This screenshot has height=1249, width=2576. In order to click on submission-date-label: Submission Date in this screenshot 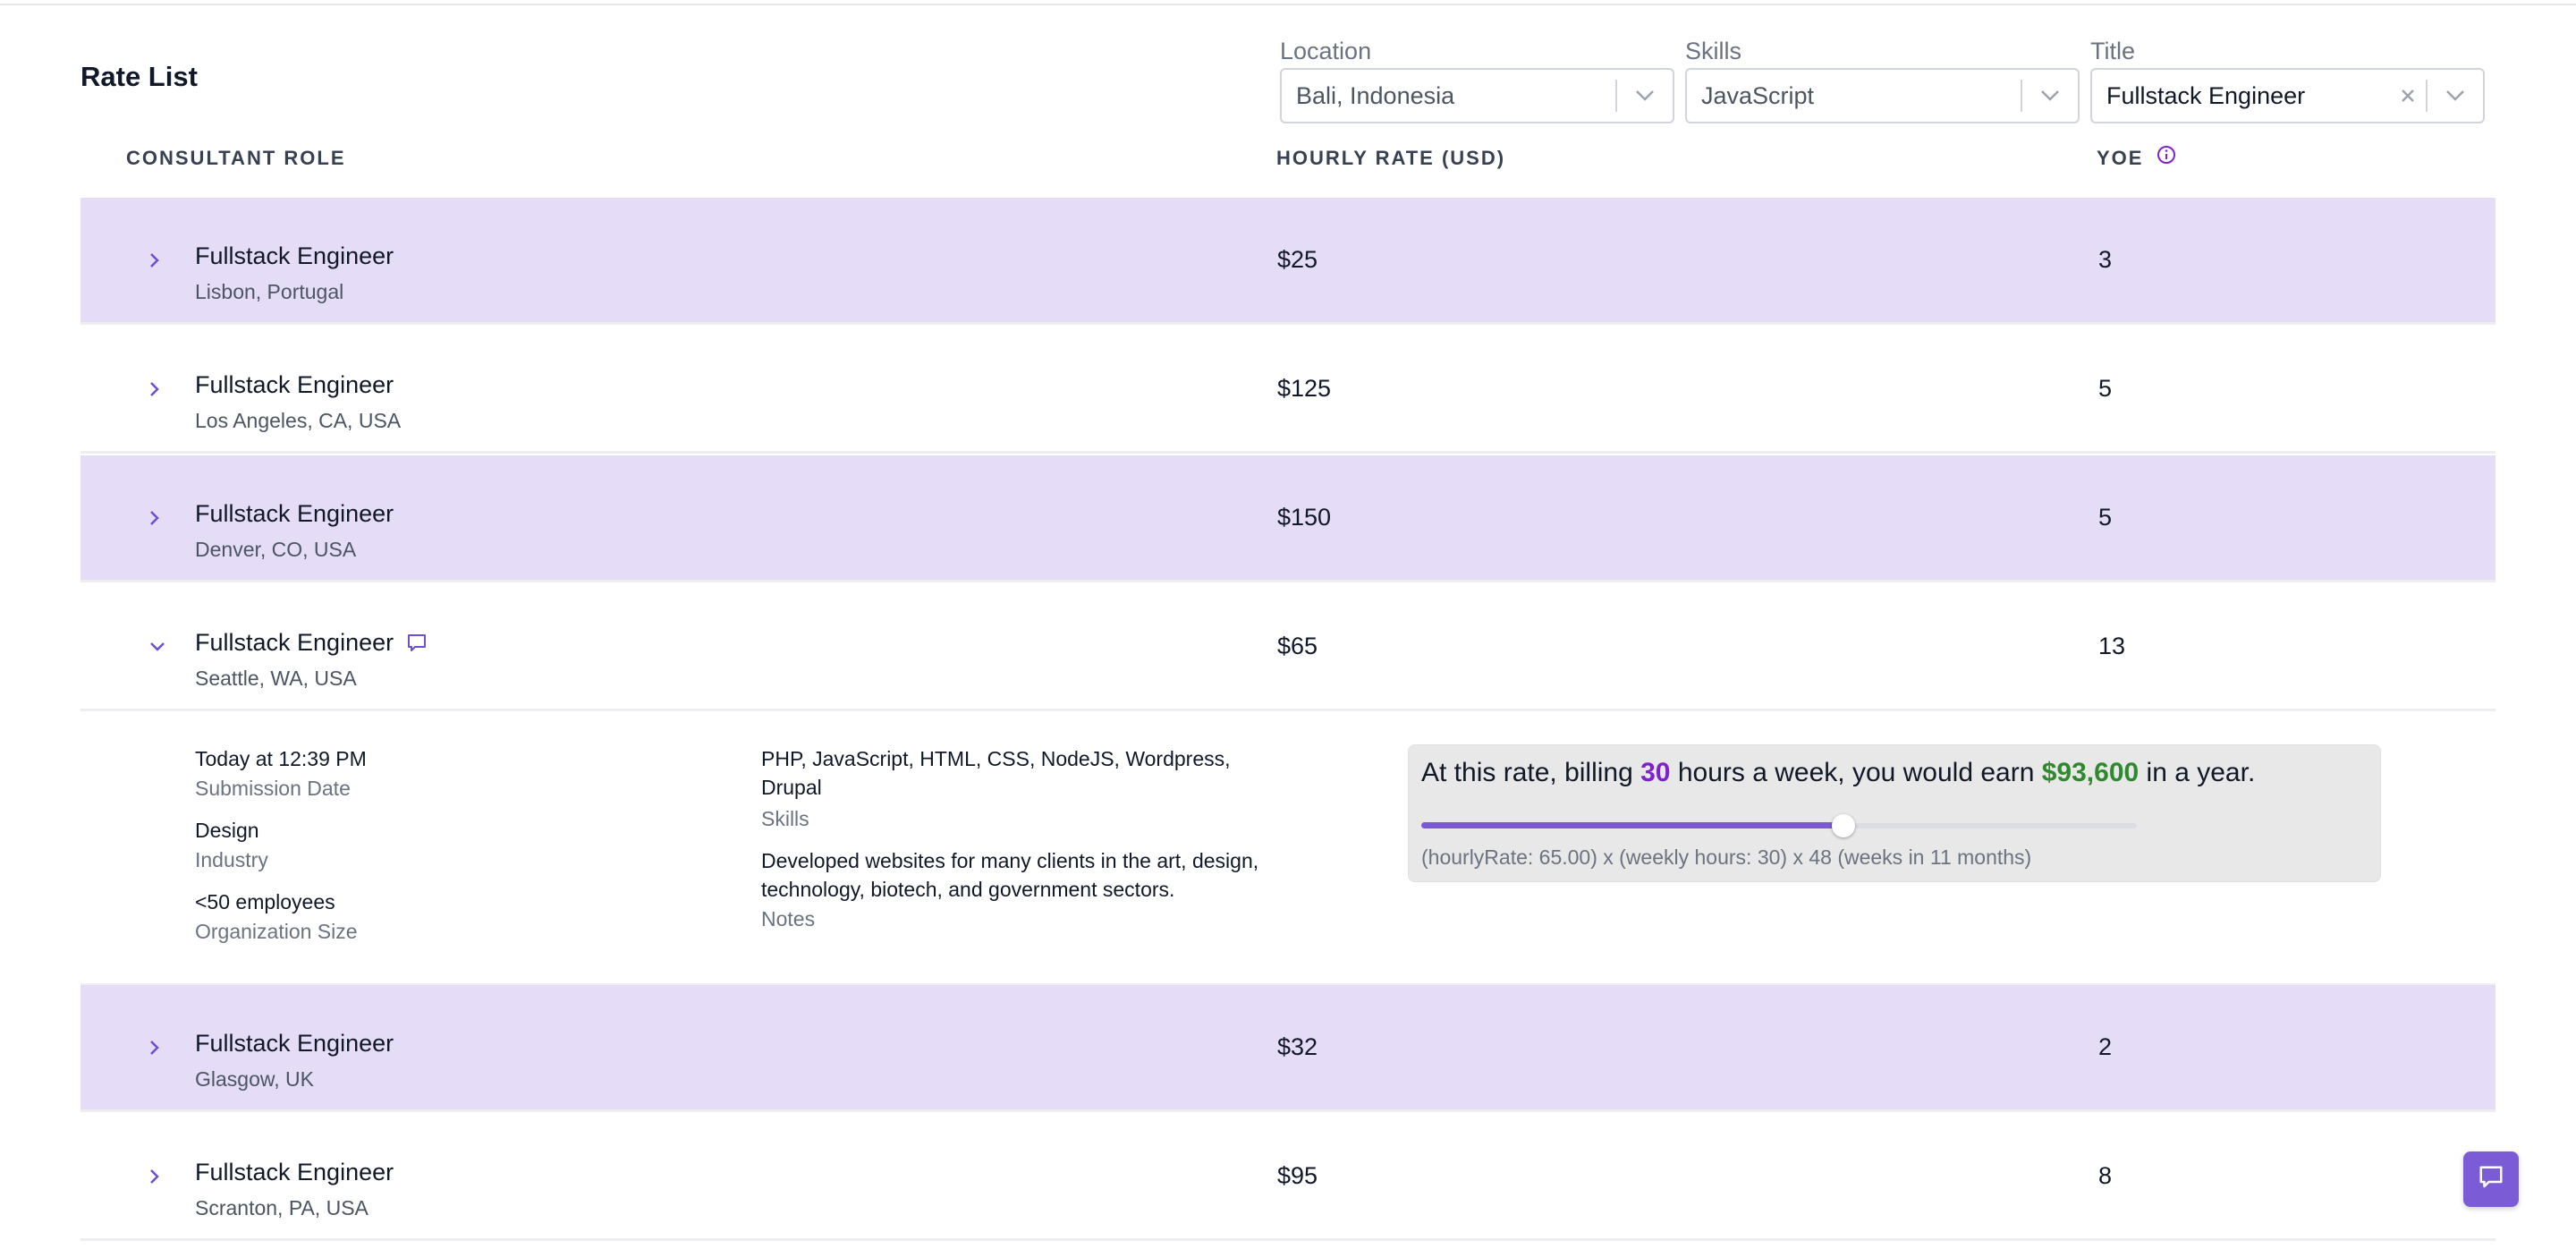, I will do `click(273, 789)`.